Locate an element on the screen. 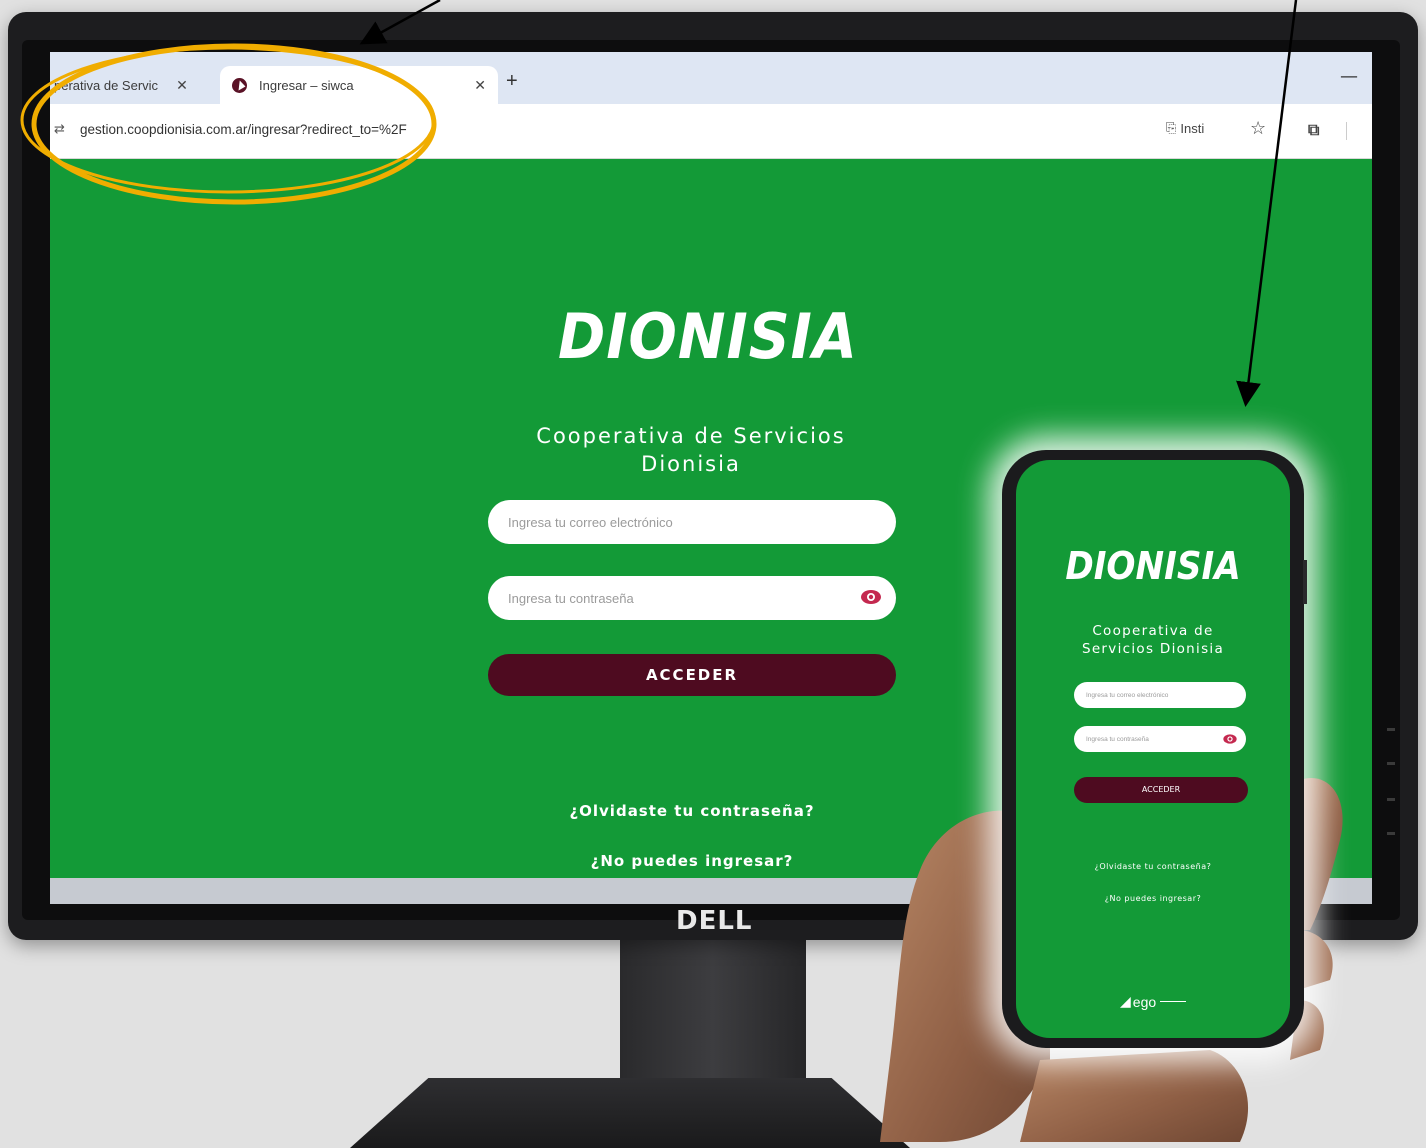  install-icon: ⎘ is located at coordinates (1171, 127).